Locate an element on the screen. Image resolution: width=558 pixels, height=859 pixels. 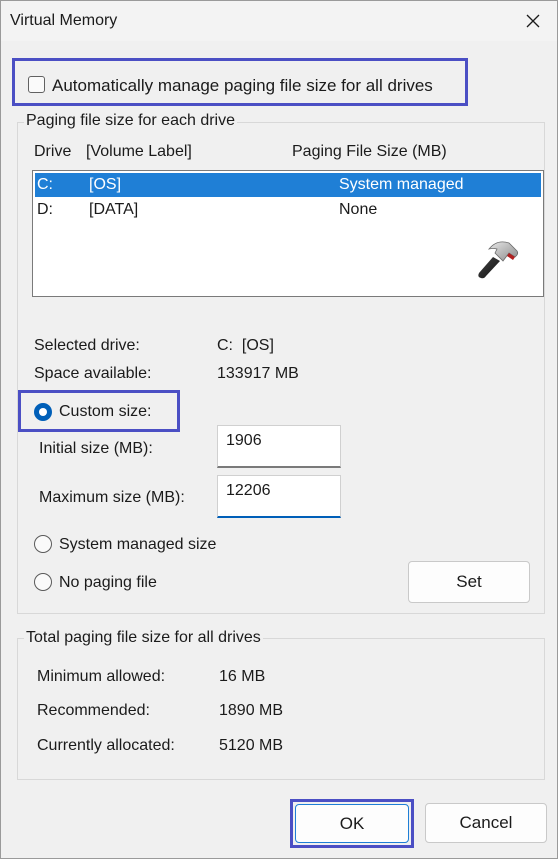
min-allowed-value: 16 MB is located at coordinates (242, 676).